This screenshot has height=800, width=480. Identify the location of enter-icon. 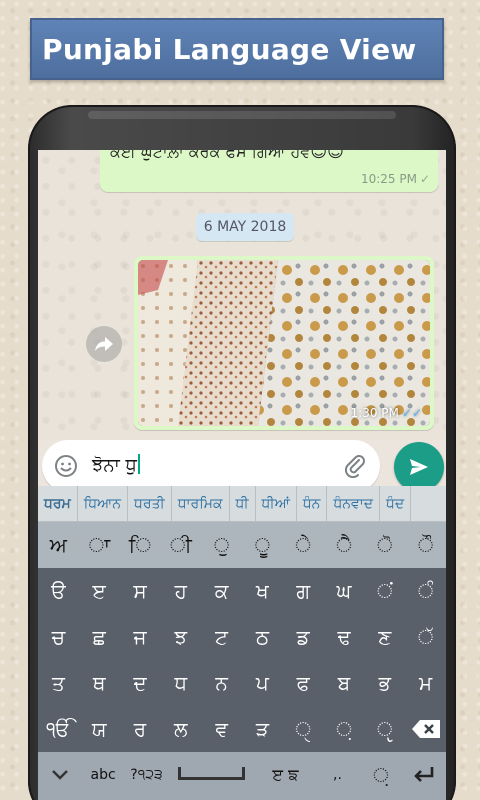
(424, 774).